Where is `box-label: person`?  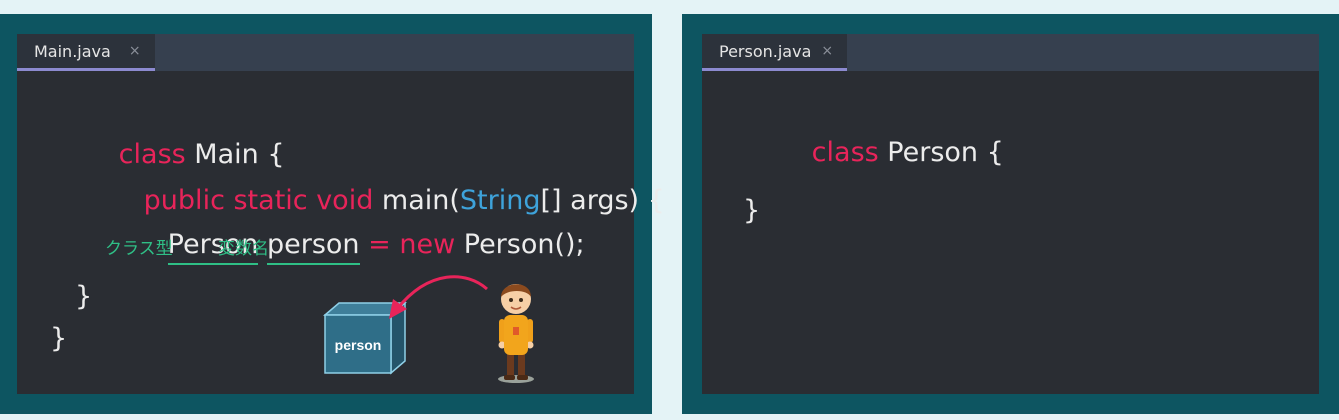
box-label: person is located at coordinates (358, 345).